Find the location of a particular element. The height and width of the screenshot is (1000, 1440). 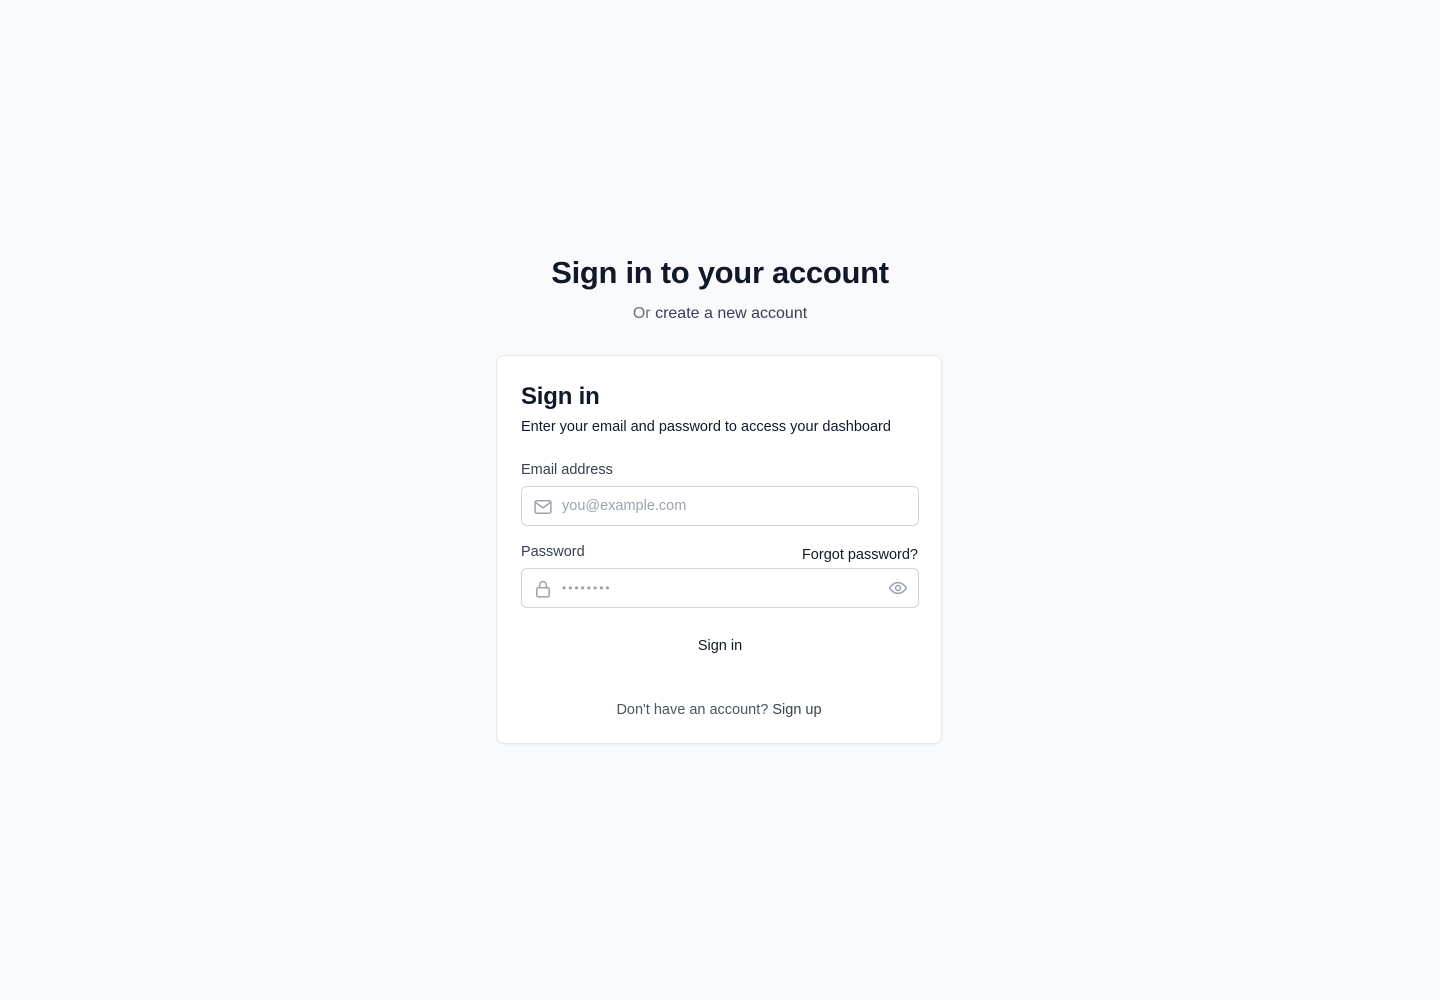

page-subtitle: Or create a new account is located at coordinates (720, 314).